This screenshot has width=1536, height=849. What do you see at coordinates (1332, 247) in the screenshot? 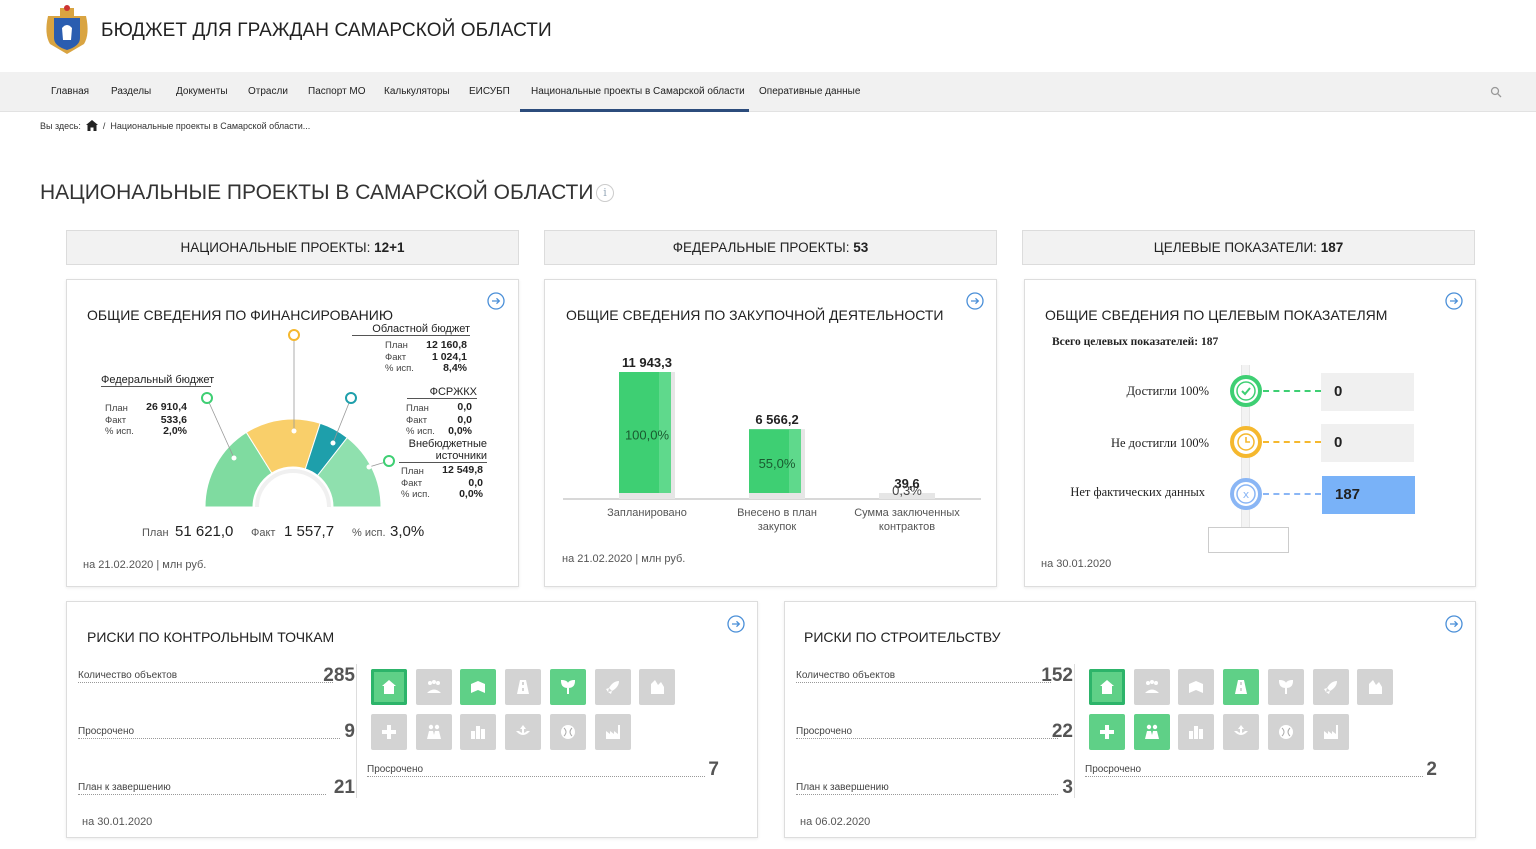
I see `stat-value: 187` at bounding box center [1332, 247].